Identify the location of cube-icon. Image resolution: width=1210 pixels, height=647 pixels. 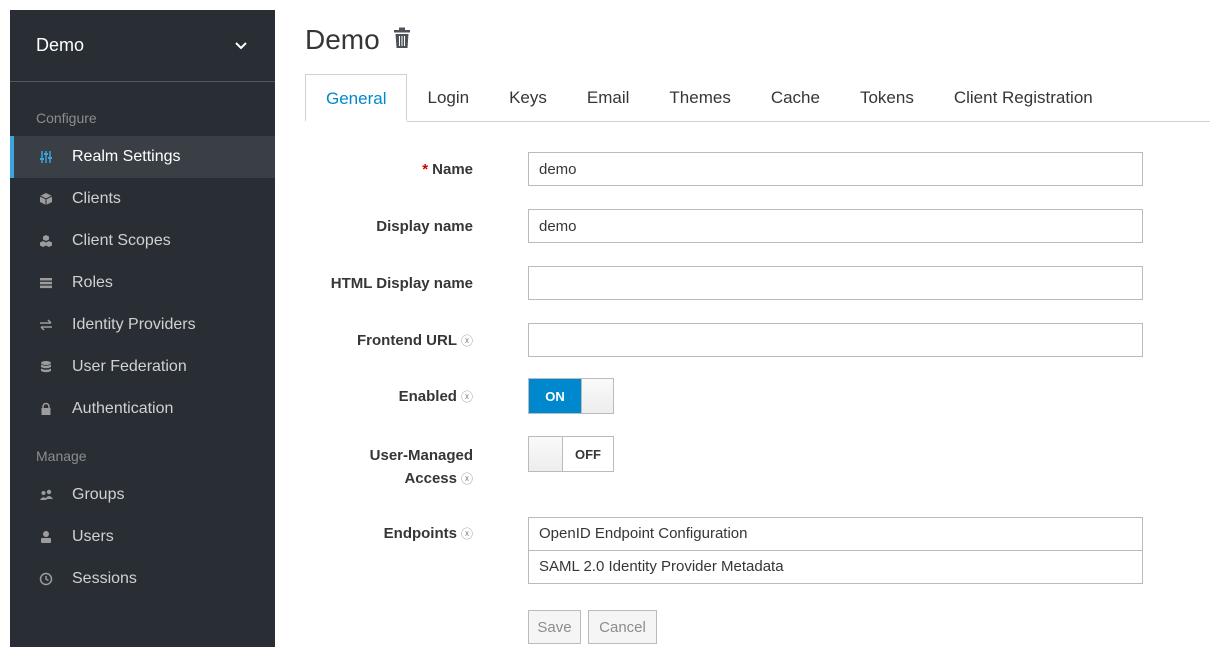
(46, 199).